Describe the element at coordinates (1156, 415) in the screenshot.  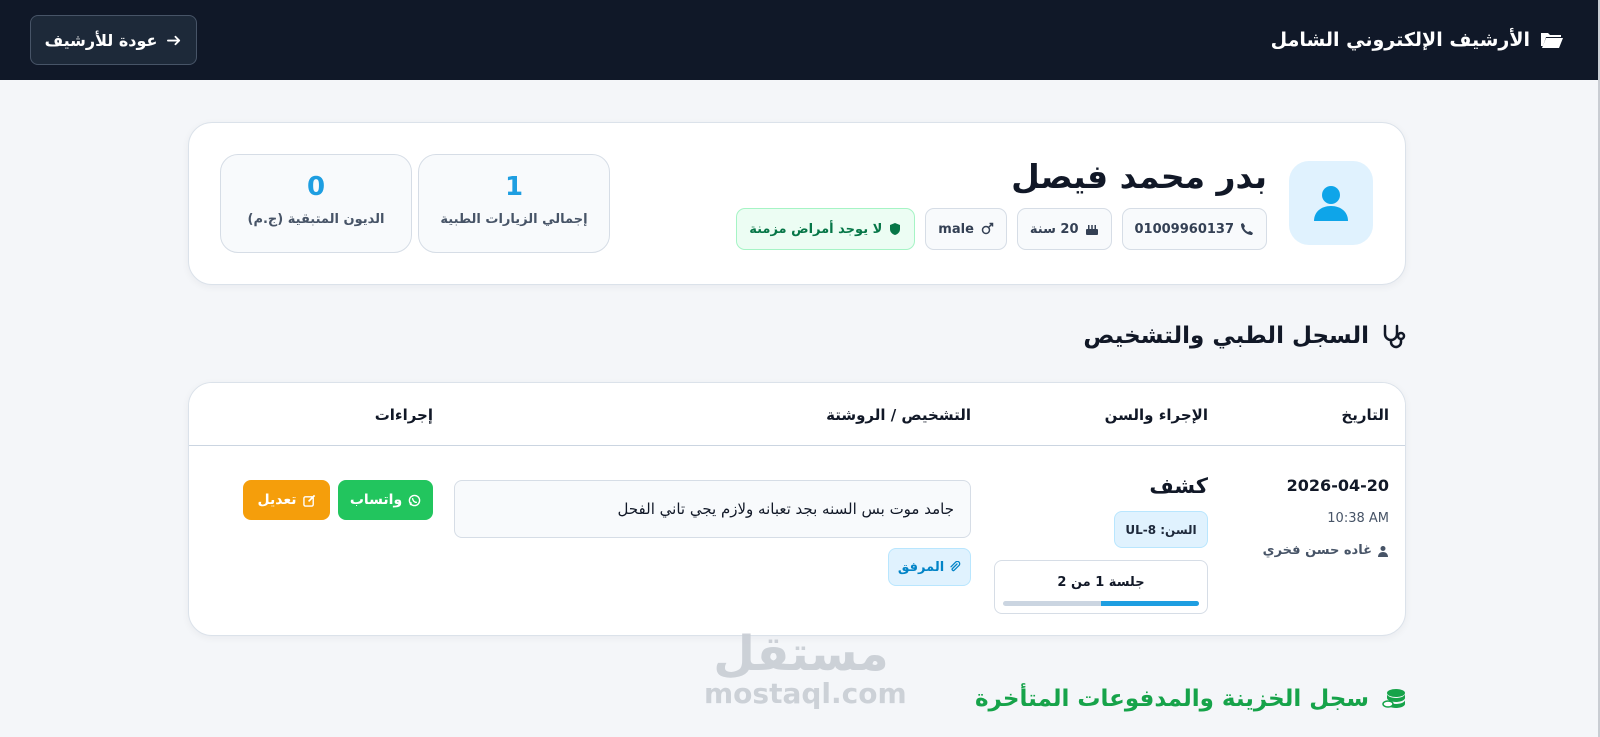
I see `column-procedure: الإجراء والسن` at that location.